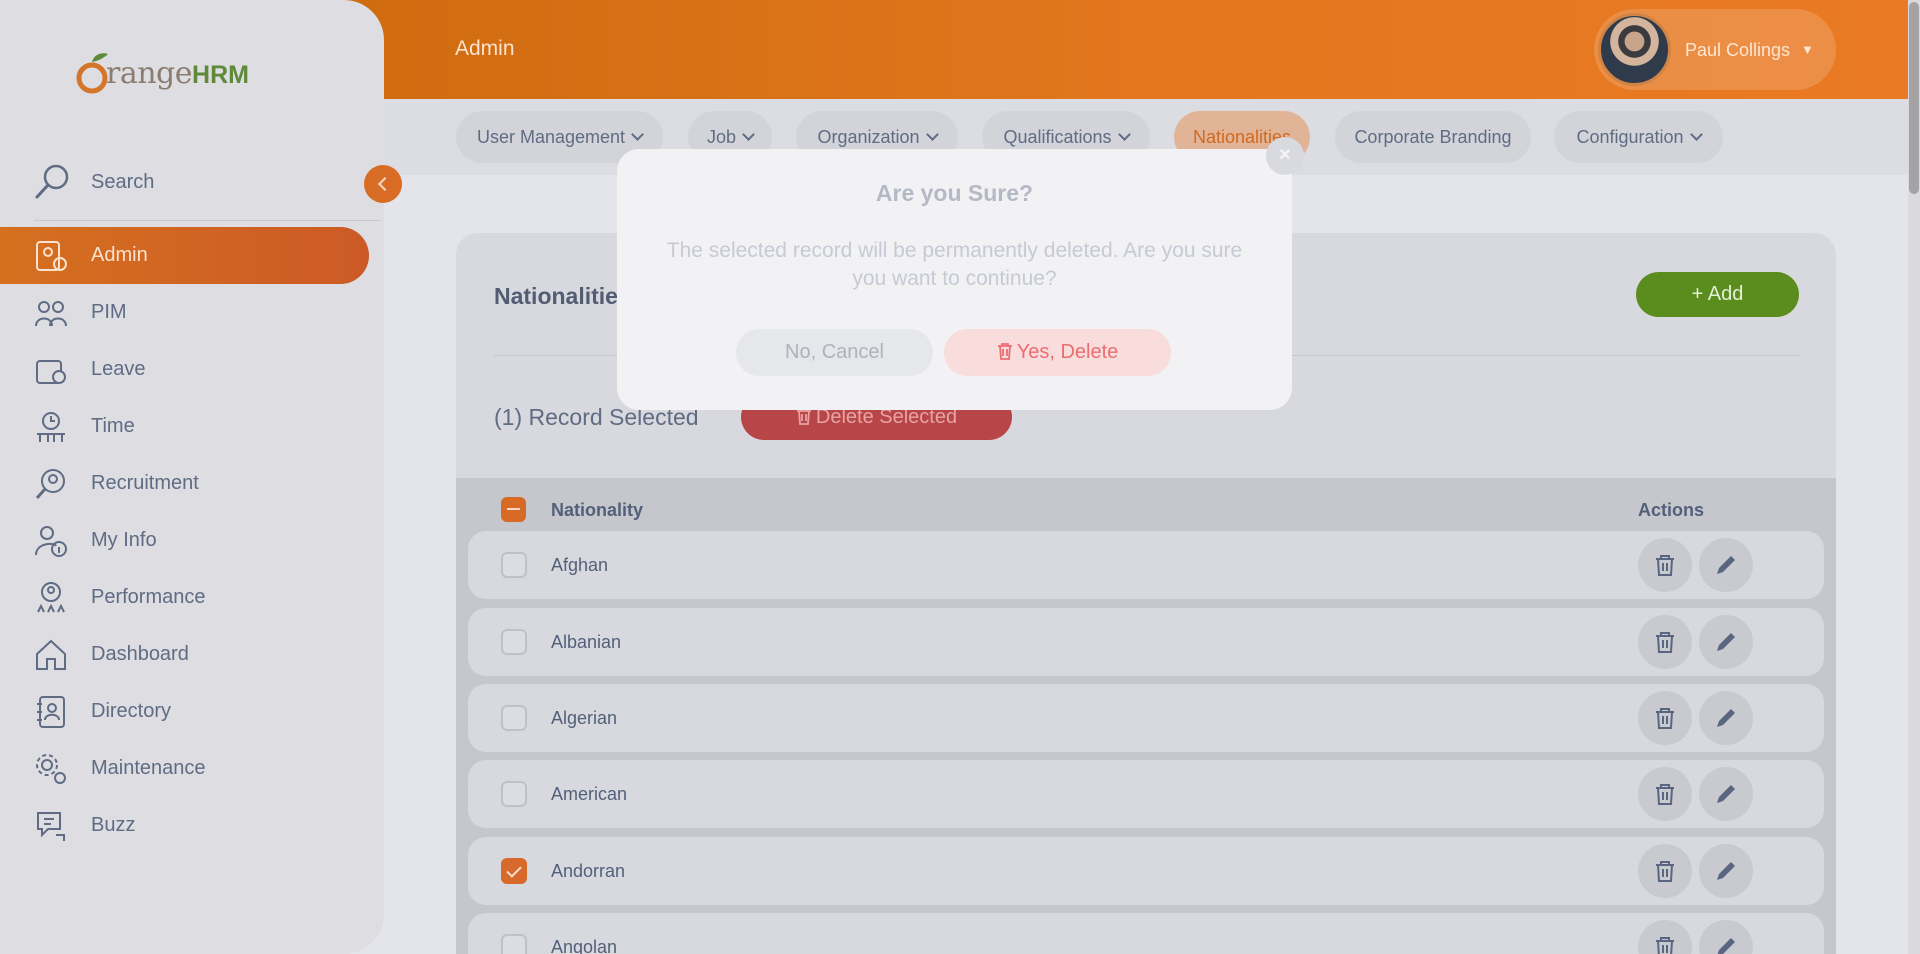 The width and height of the screenshot is (1920, 954). What do you see at coordinates (1067, 352) in the screenshot?
I see `confirm-delete-label: Yes, Delete` at bounding box center [1067, 352].